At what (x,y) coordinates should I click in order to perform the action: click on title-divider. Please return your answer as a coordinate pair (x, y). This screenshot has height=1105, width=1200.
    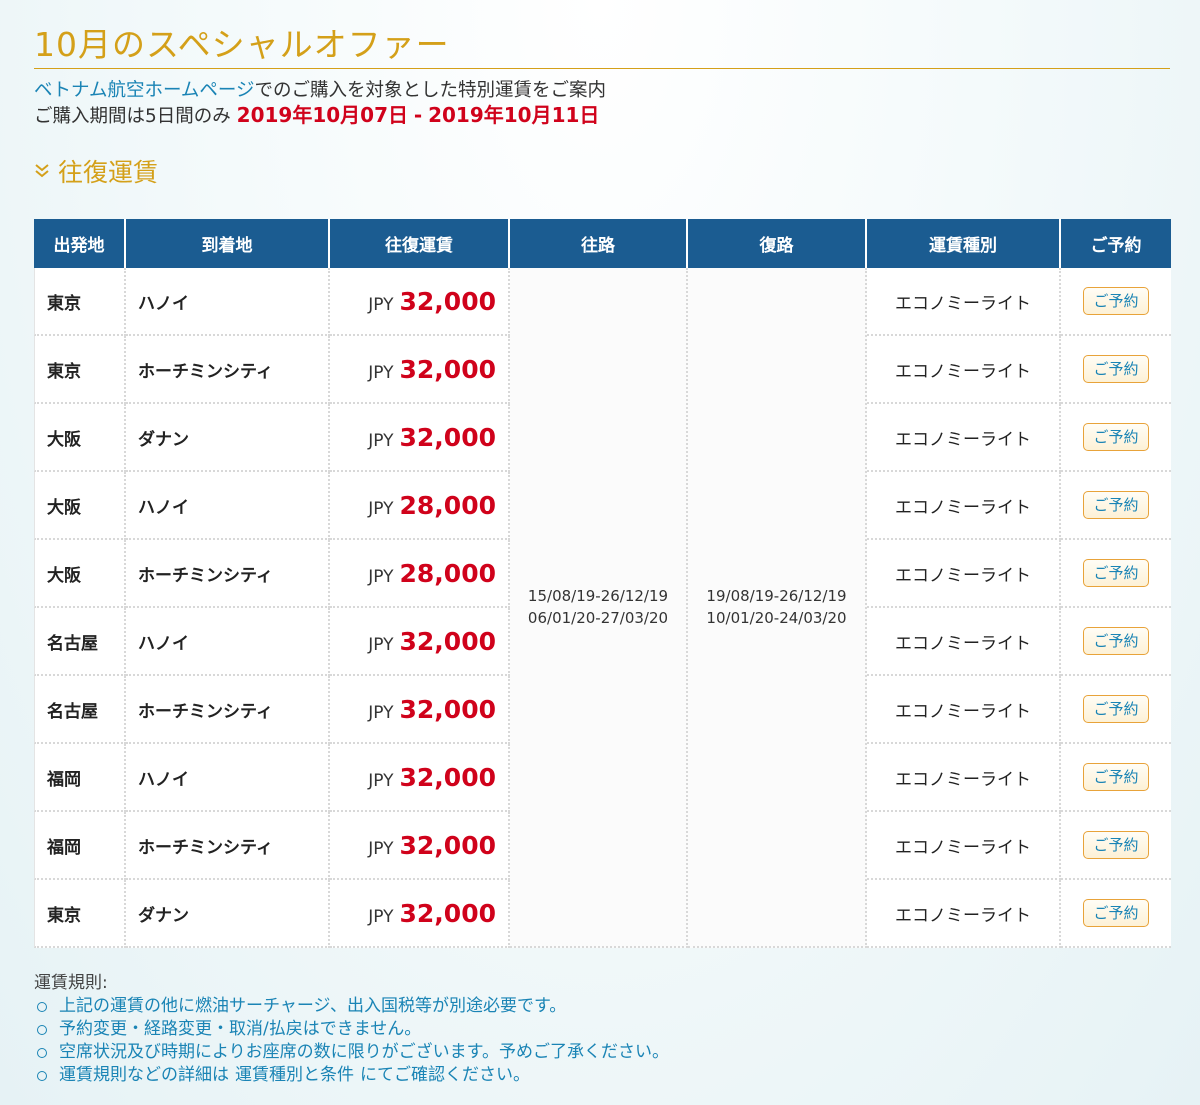
    Looking at the image, I should click on (602, 68).